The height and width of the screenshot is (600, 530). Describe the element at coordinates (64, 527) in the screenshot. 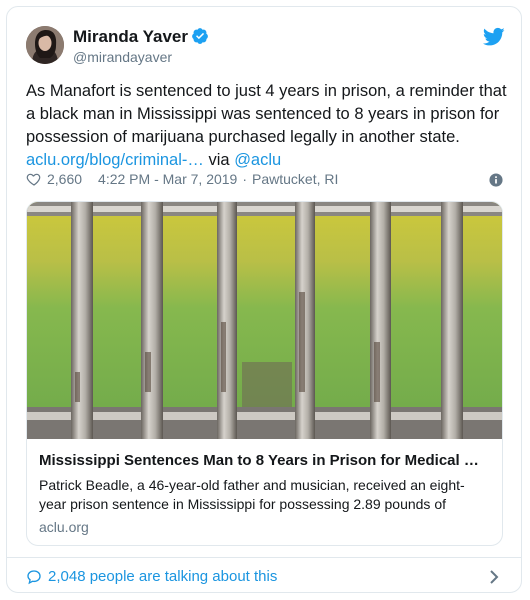

I see `card-domain: aclu.org` at that location.